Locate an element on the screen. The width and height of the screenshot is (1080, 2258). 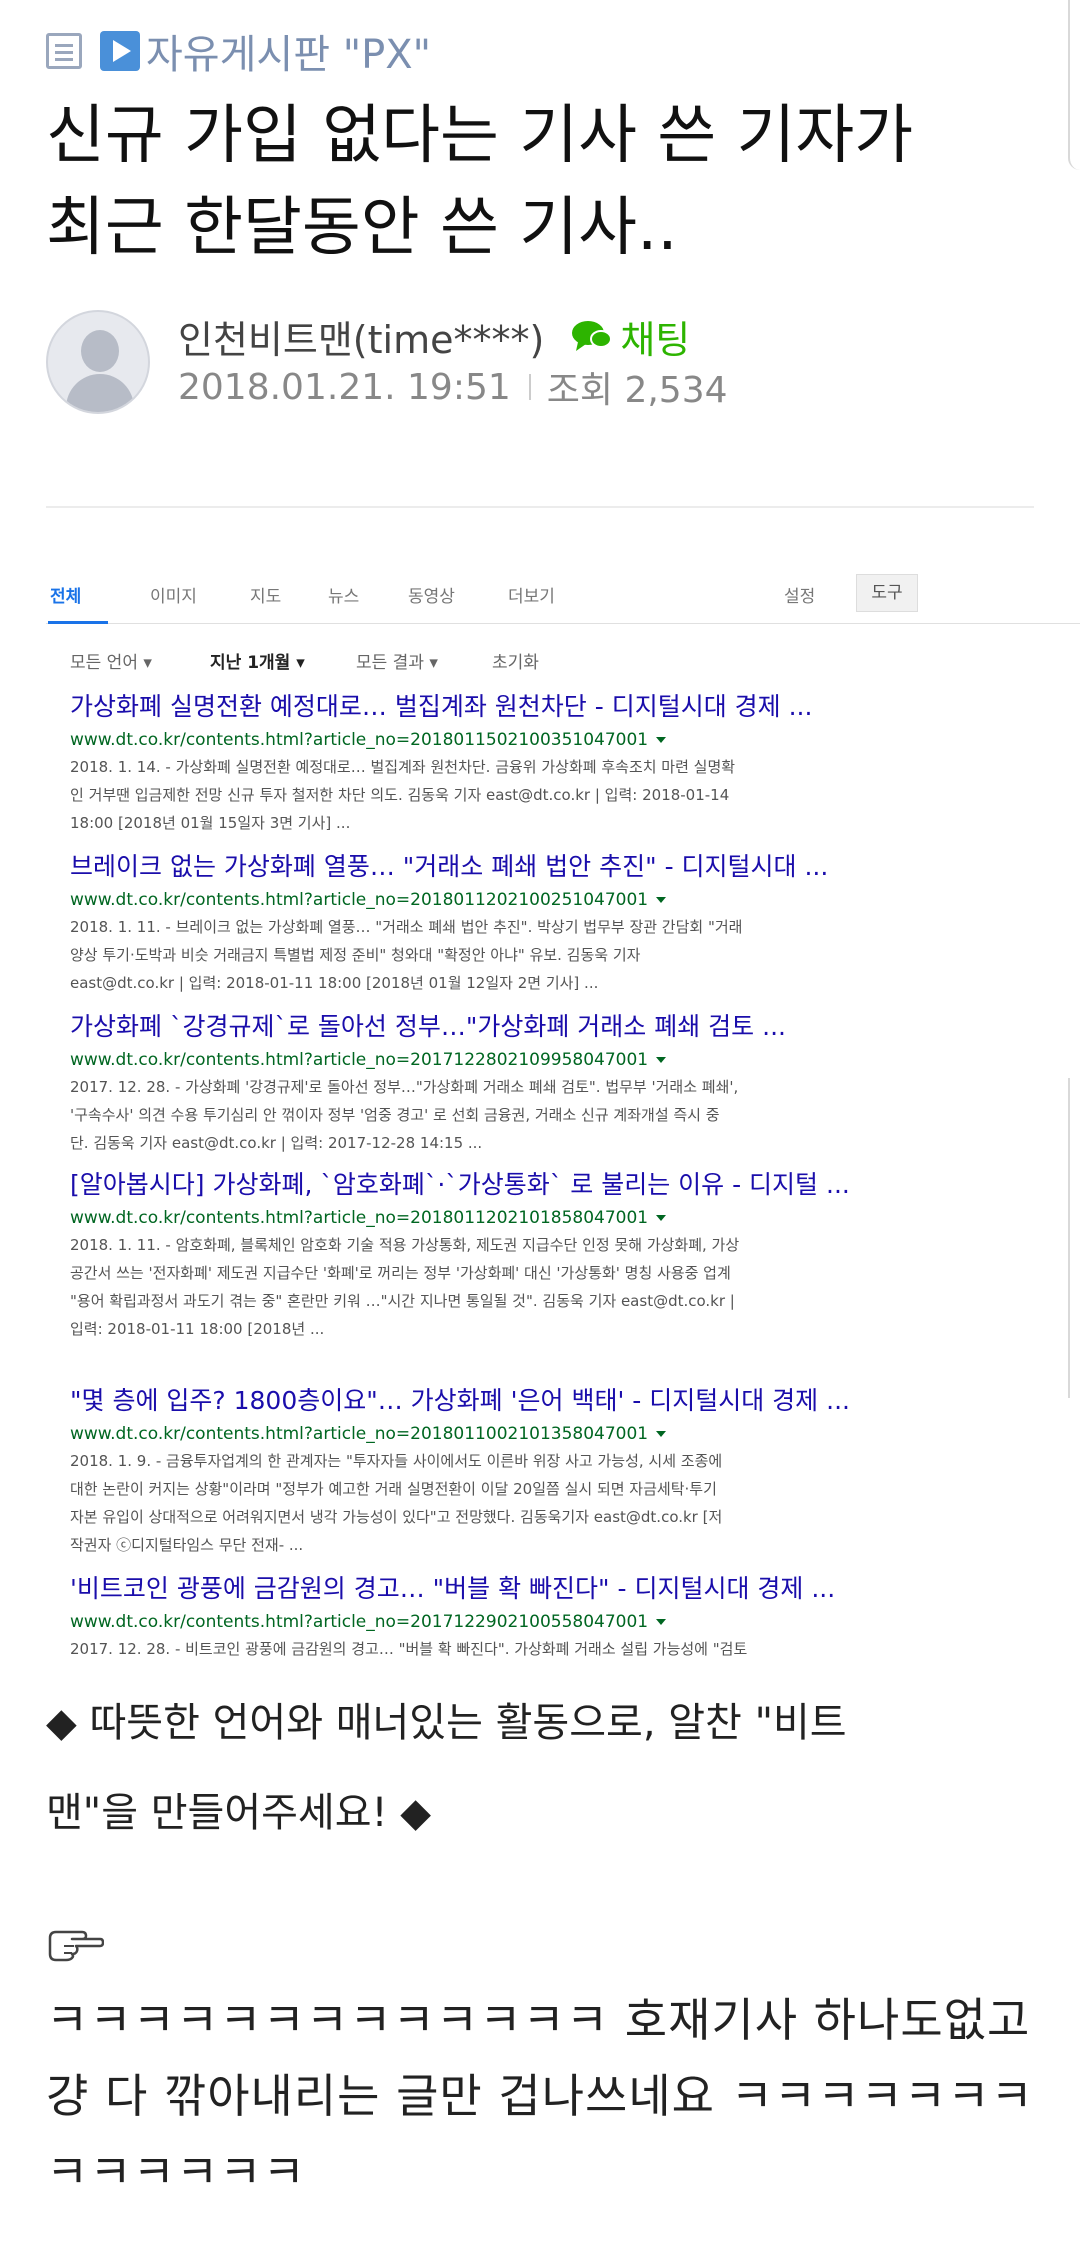
meta-separator is located at coordinates (529, 387).